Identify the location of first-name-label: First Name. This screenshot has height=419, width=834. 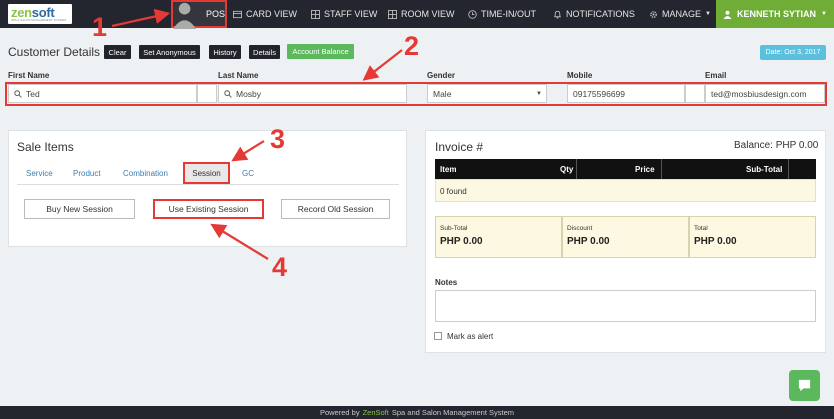
(29, 75).